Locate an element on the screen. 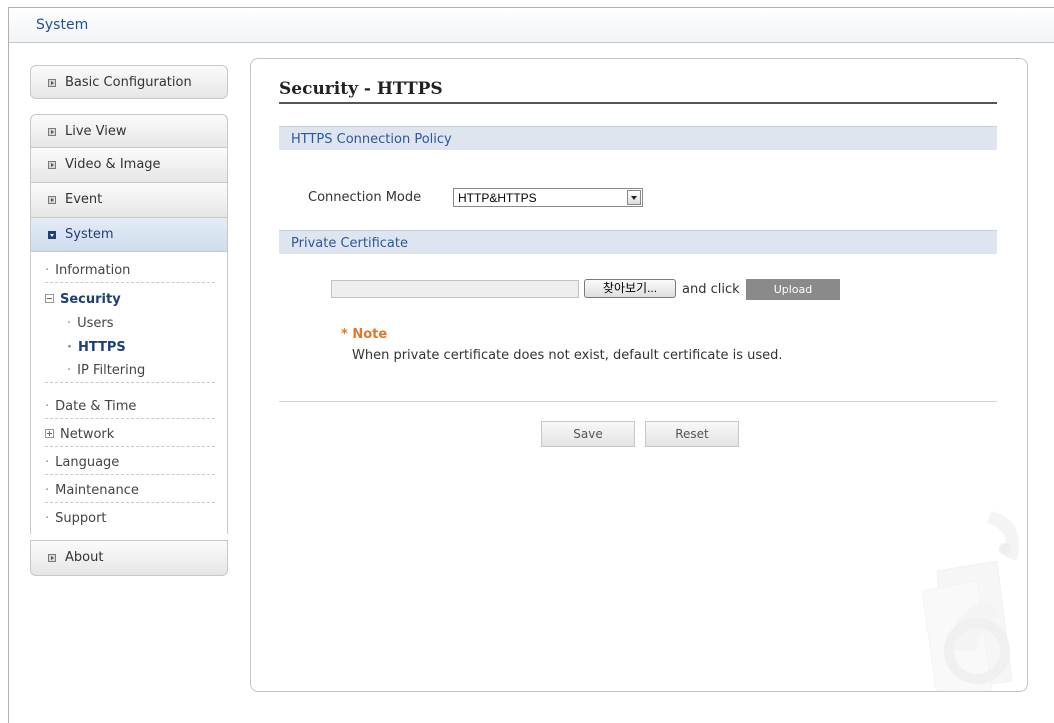 Image resolution: width=1054 pixels, height=723 pixels. note-title: * Note is located at coordinates (364, 334).